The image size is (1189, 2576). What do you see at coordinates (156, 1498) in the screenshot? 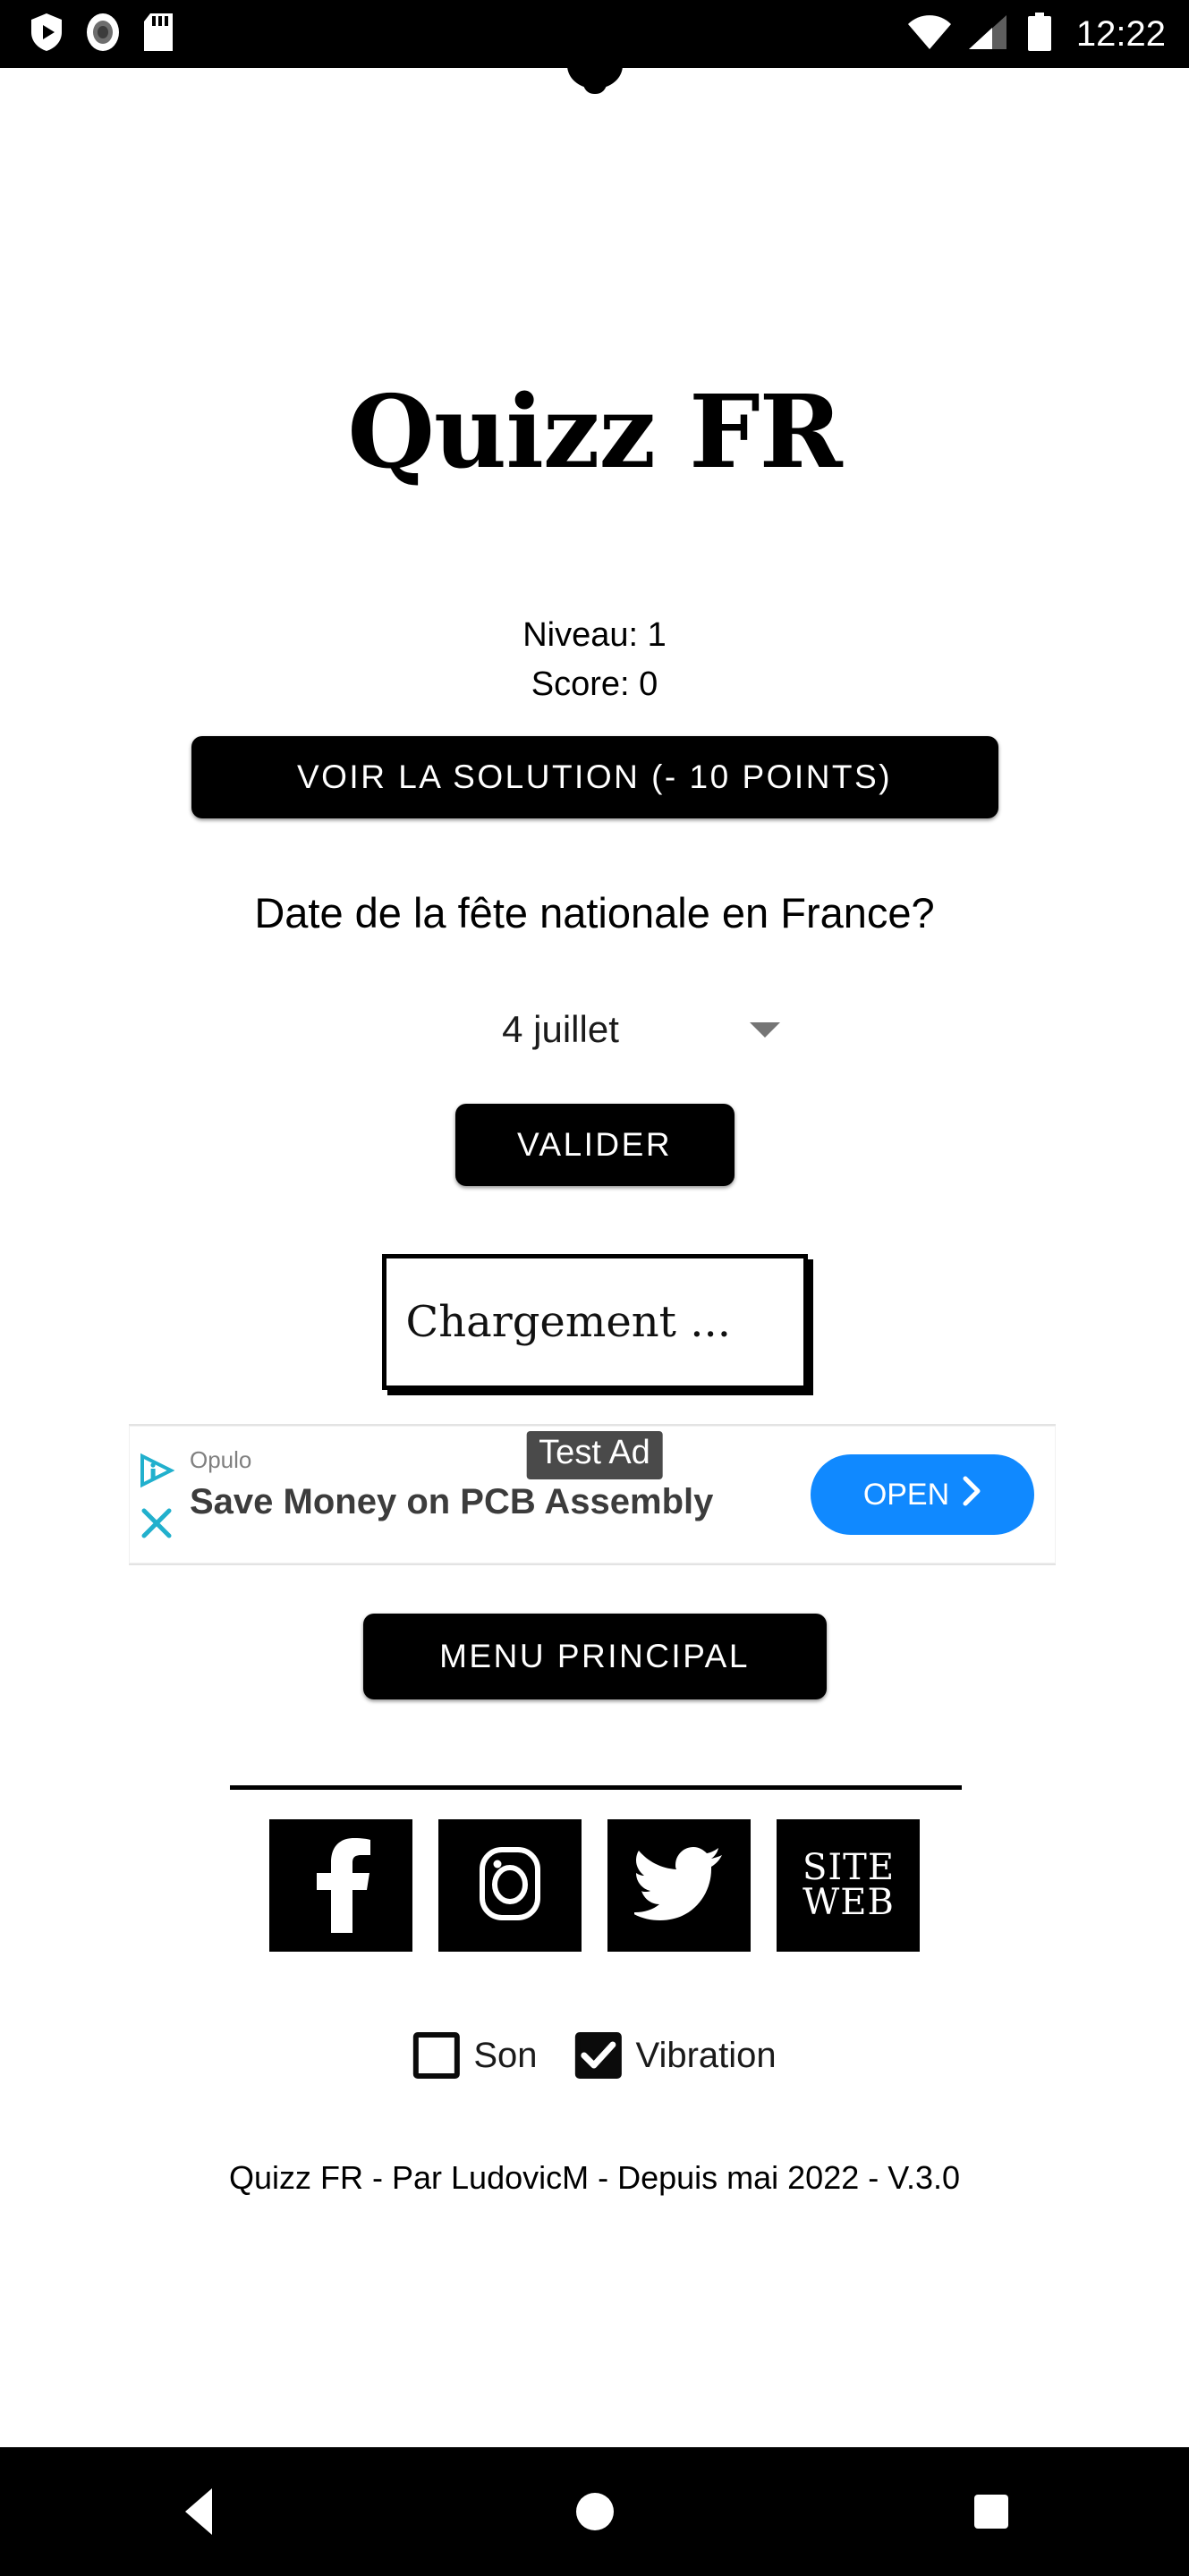
I see `ad-left-icons` at bounding box center [156, 1498].